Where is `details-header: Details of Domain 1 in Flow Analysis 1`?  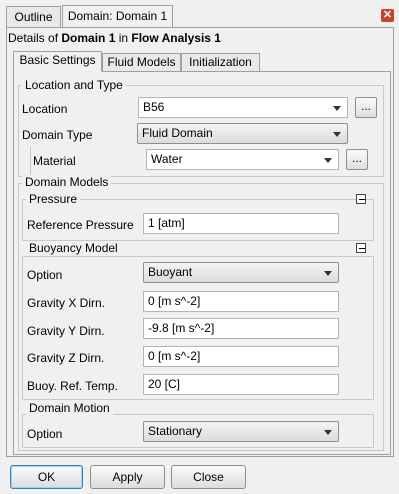
details-header: Details of Domain 1 in Flow Analysis 1 is located at coordinates (114, 38).